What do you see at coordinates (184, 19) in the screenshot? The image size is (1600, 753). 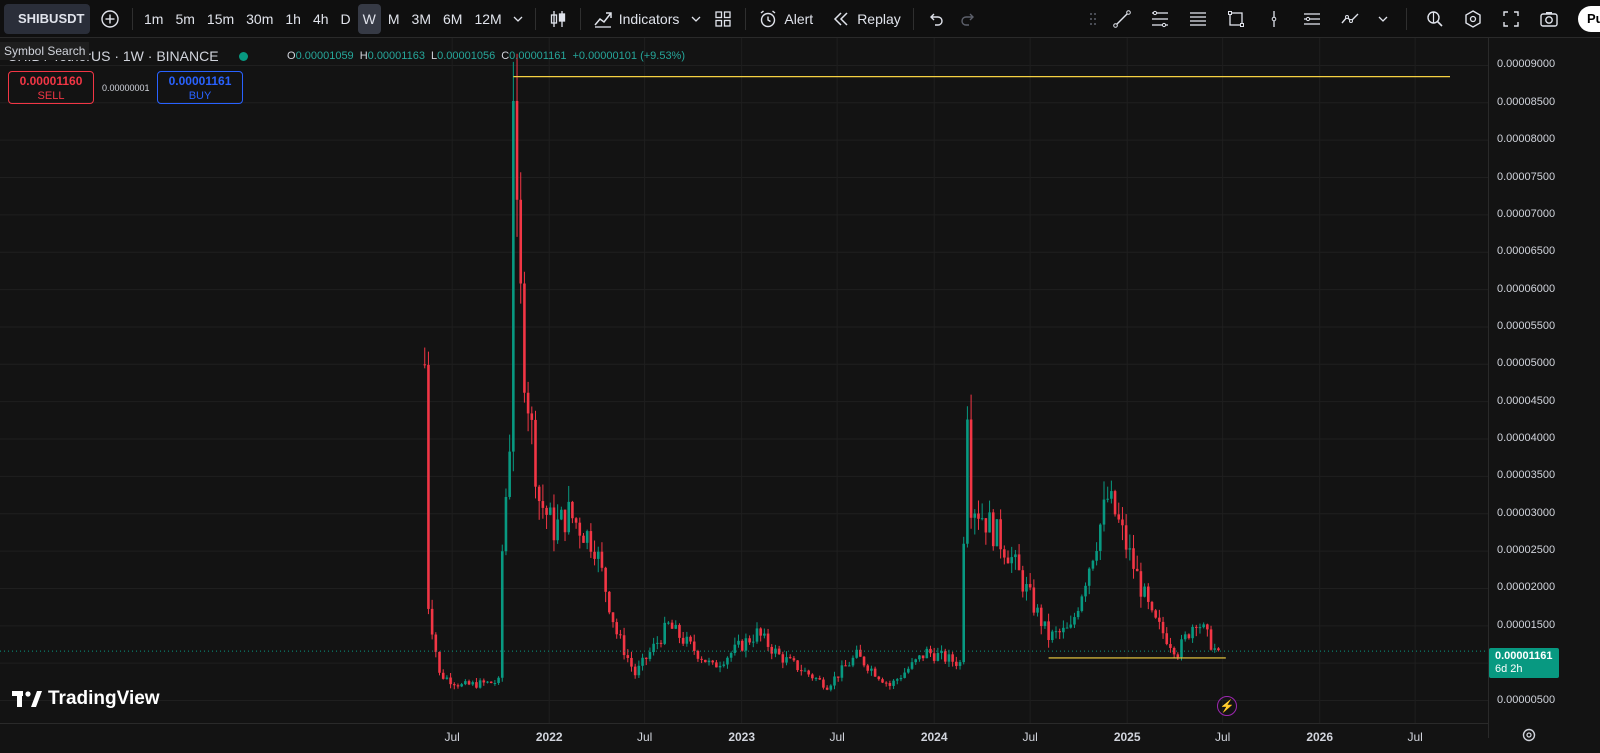 I see `timeframe-5m: 5m` at bounding box center [184, 19].